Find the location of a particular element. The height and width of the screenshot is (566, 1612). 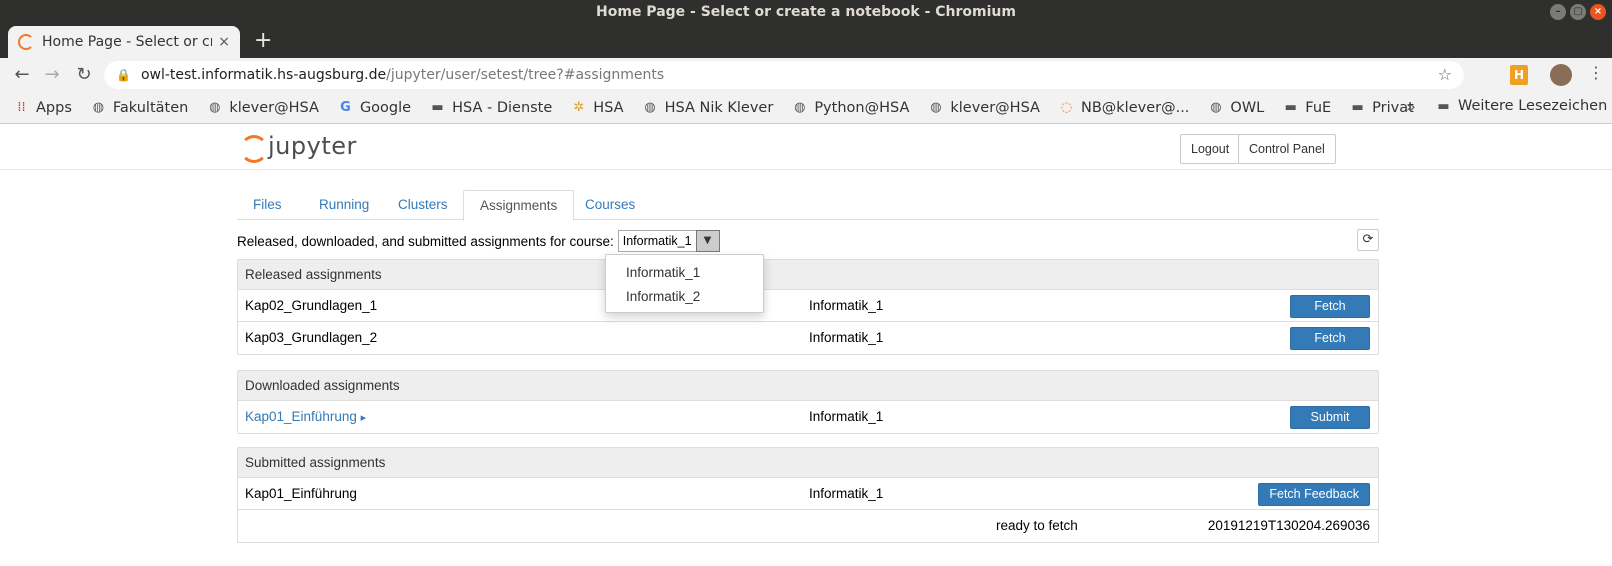

bookmark-label: Python@HSA is located at coordinates (862, 107).